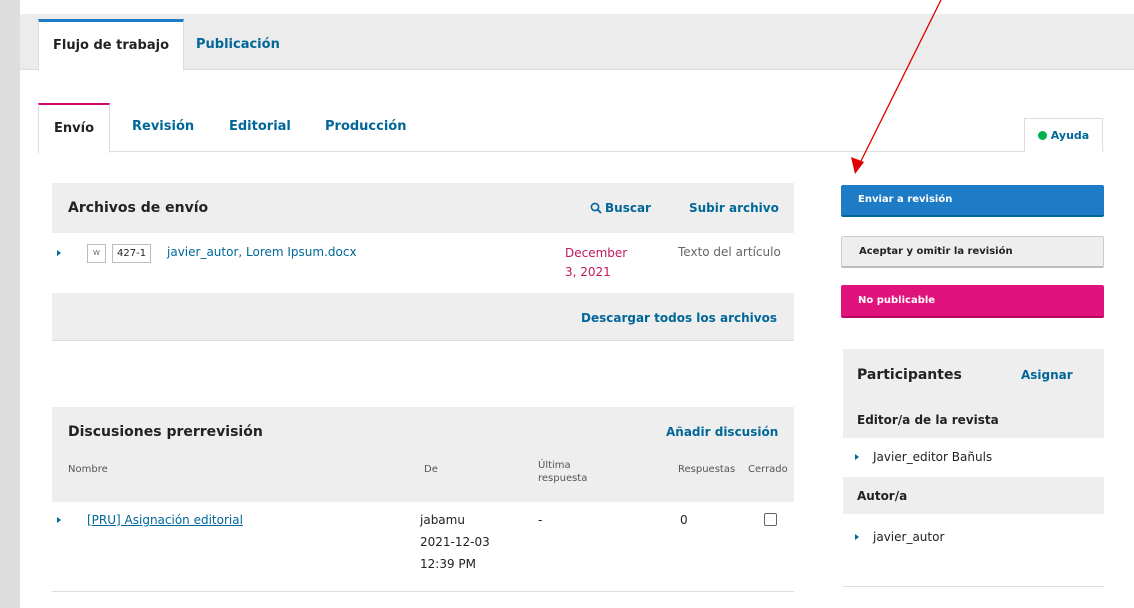 This screenshot has width=1134, height=608. I want to click on send-to-review-button: Enviar a revisión, so click(972, 201).